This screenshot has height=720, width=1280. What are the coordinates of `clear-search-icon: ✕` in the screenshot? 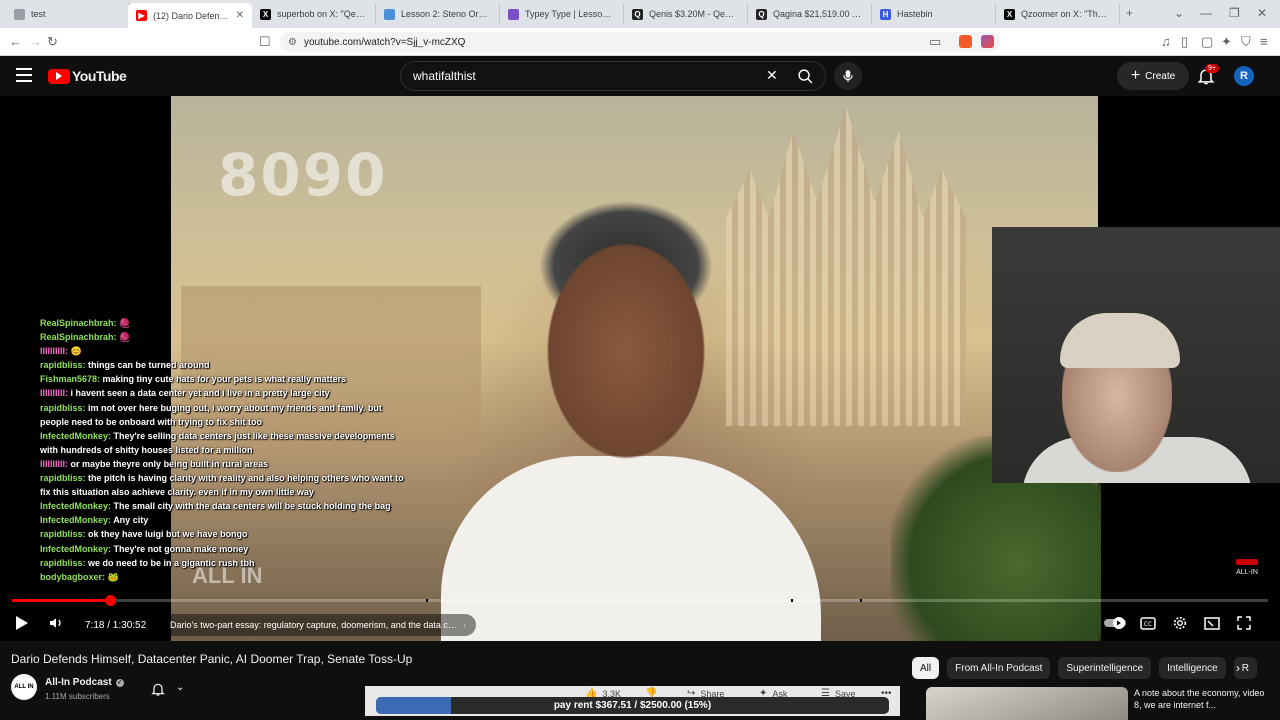 It's located at (772, 75).